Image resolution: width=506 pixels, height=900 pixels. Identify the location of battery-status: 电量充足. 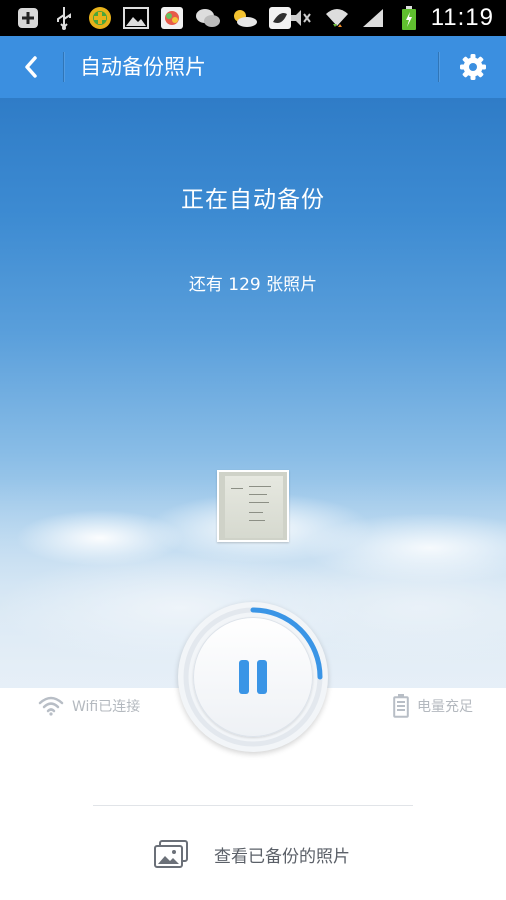
(433, 706).